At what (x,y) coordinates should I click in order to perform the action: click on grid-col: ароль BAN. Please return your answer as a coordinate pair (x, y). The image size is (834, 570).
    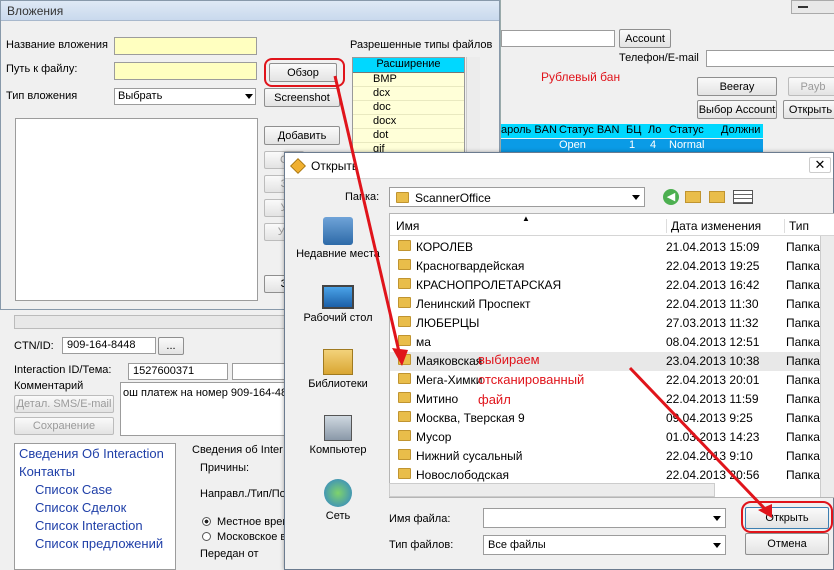
    Looking at the image, I should click on (529, 130).